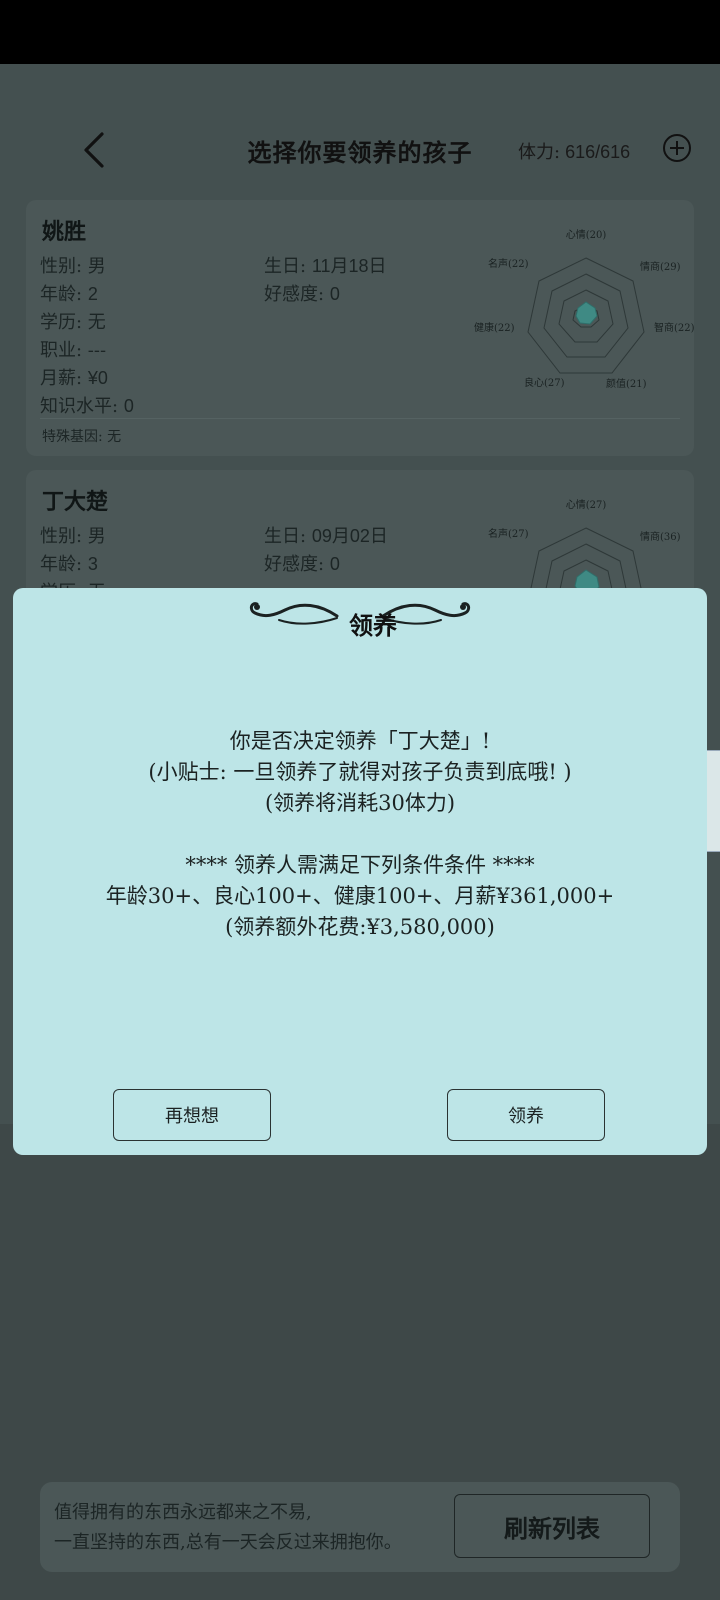 The width and height of the screenshot is (720, 1600). I want to click on birthday-field: 生日: 11月18日, so click(325, 265).